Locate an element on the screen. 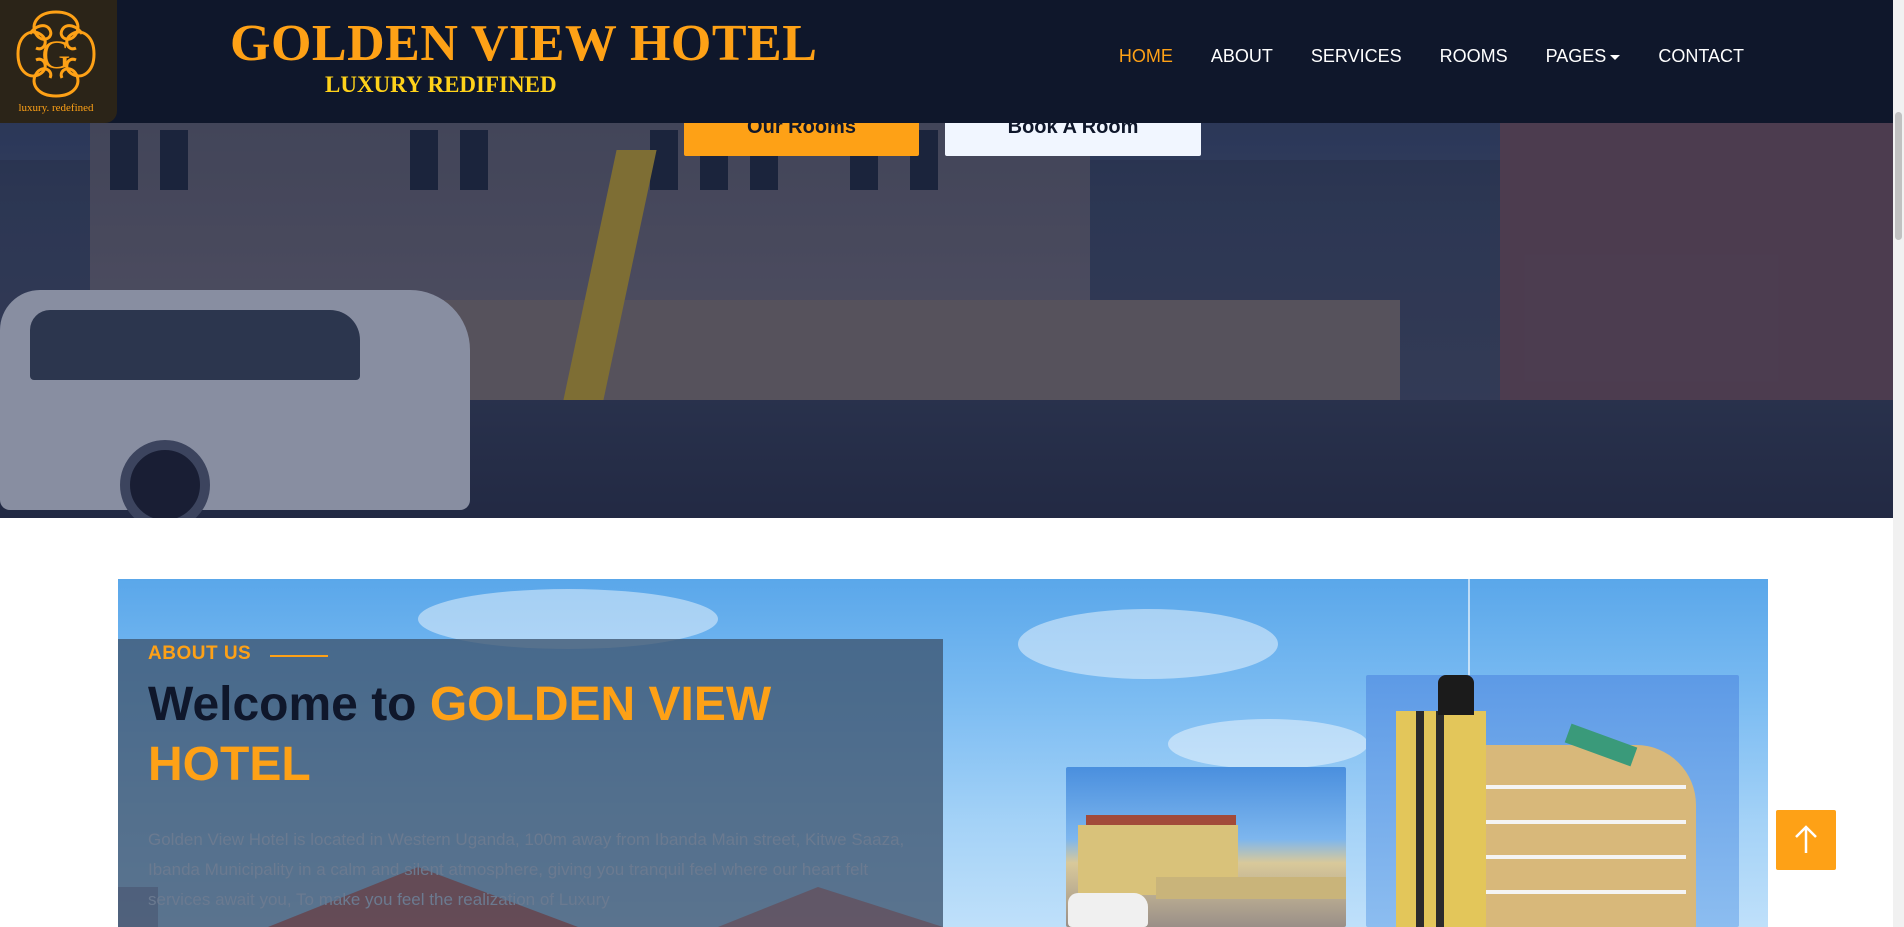  page-scrollbar is located at coordinates (1898, 463).